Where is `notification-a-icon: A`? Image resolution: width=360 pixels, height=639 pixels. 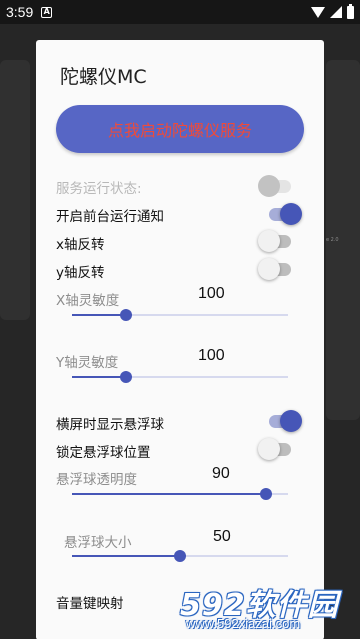 notification-a-icon: A is located at coordinates (47, 12).